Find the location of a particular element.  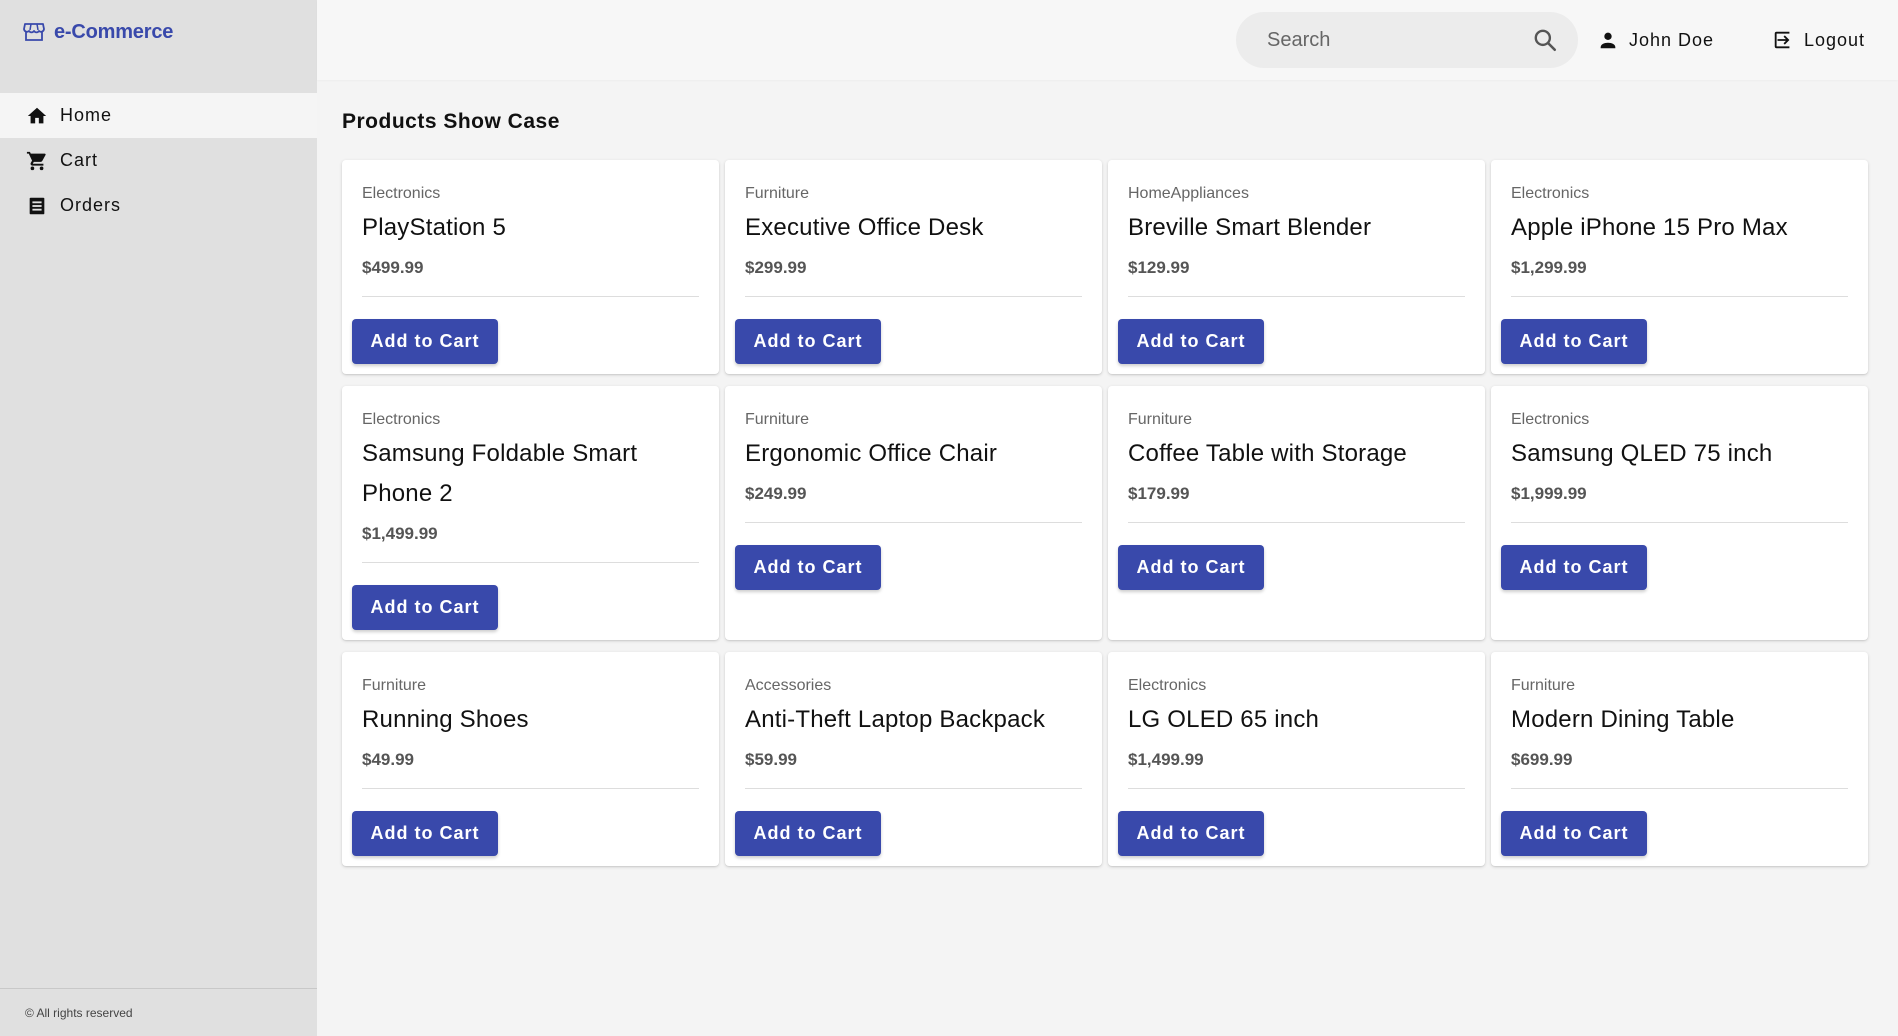

cart-icon is located at coordinates (36, 160).